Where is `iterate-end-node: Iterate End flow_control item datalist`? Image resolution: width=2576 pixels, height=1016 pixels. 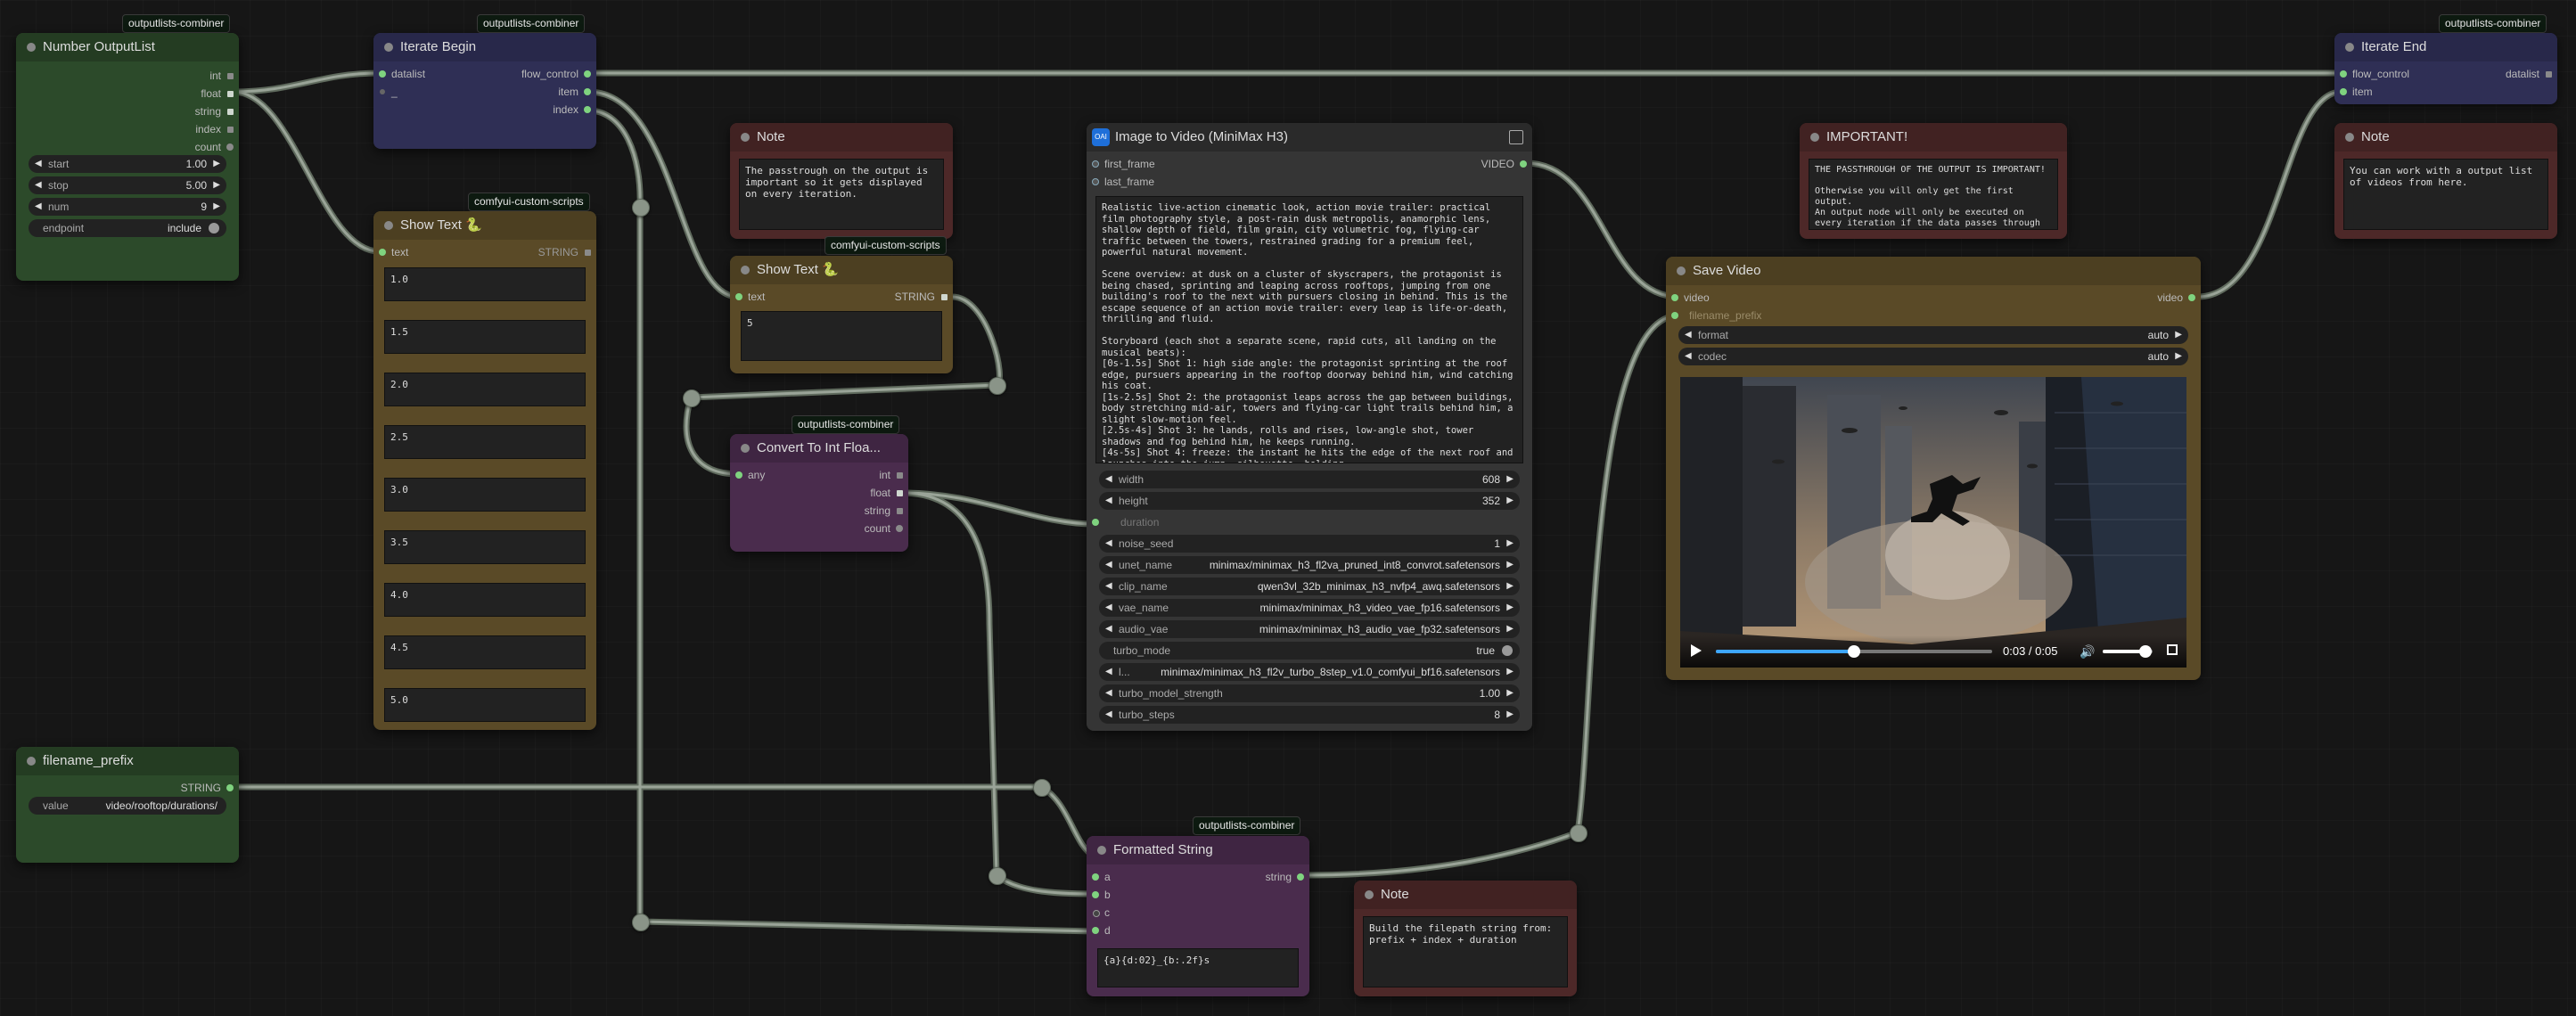
iterate-end-node: Iterate End flow_control item datalist is located at coordinates (2445, 68).